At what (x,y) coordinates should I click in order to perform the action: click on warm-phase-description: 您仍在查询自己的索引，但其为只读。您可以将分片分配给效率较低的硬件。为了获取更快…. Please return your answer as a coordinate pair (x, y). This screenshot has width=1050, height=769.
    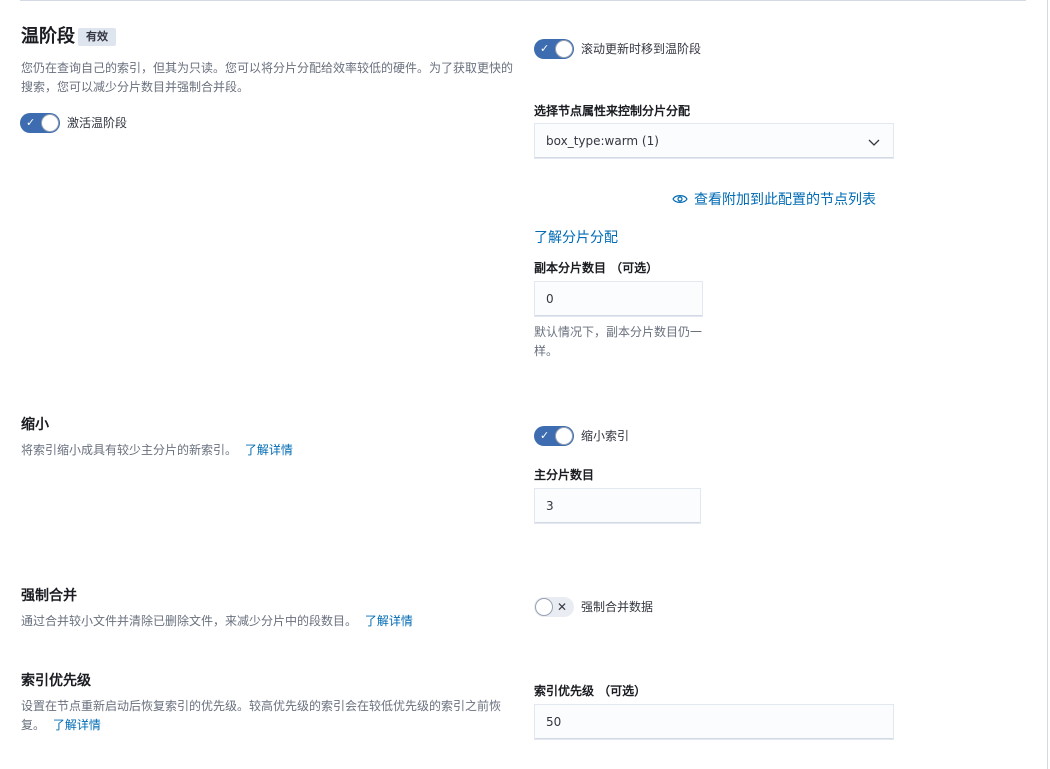
    Looking at the image, I should click on (267, 77).